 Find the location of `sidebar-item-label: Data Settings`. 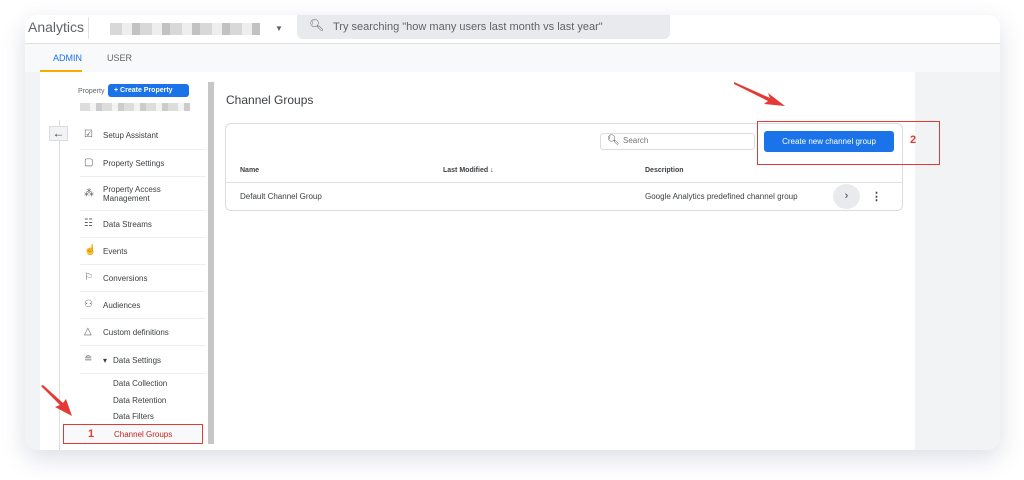

sidebar-item-label: Data Settings is located at coordinates (137, 360).